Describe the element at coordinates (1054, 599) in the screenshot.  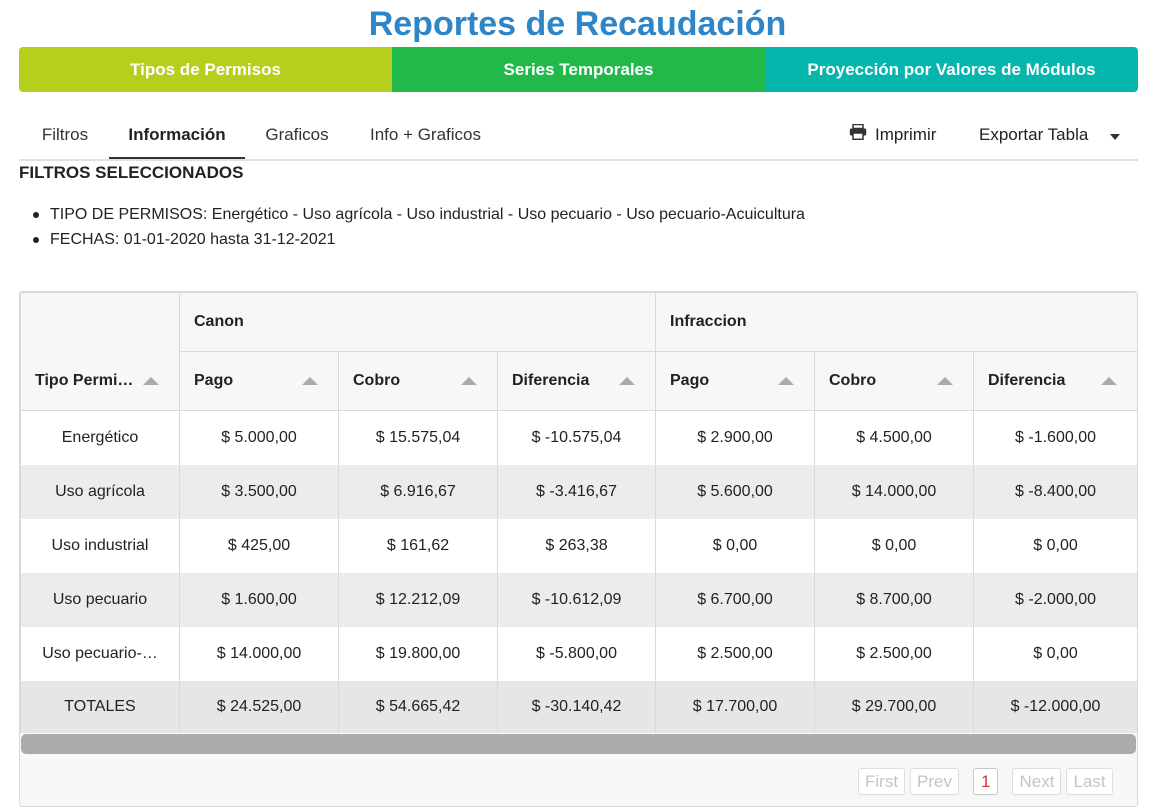
I see `table-cell: $ -2.000,00` at that location.